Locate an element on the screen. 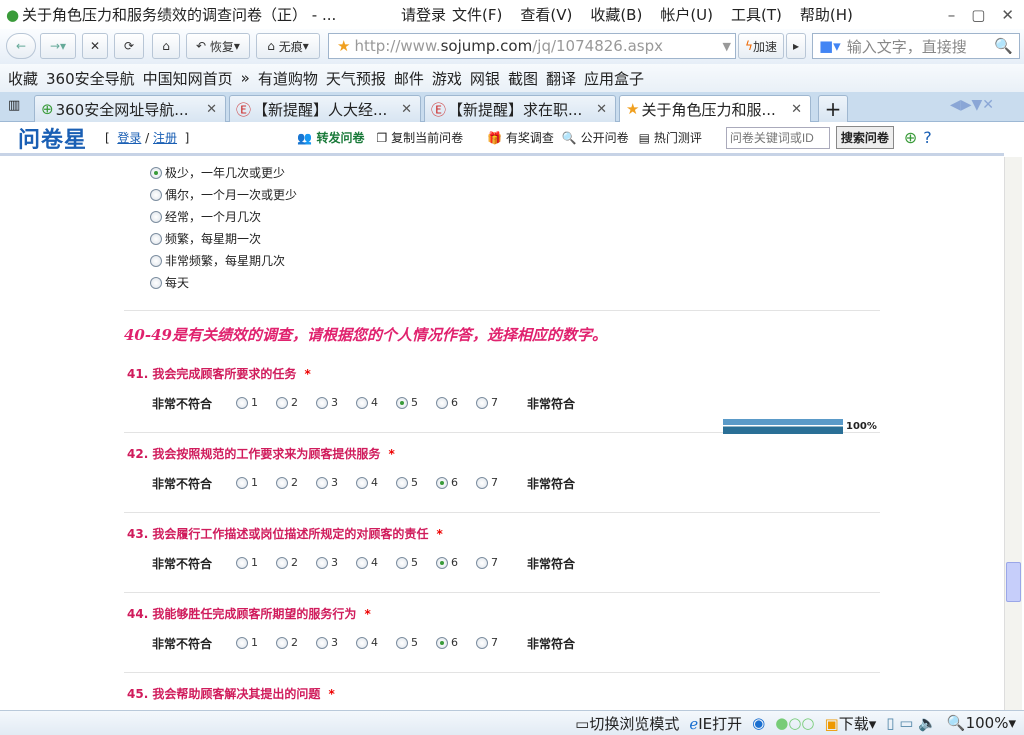  browser-tab: ⊕ 360安全网址导航... ✕ is located at coordinates (130, 108).